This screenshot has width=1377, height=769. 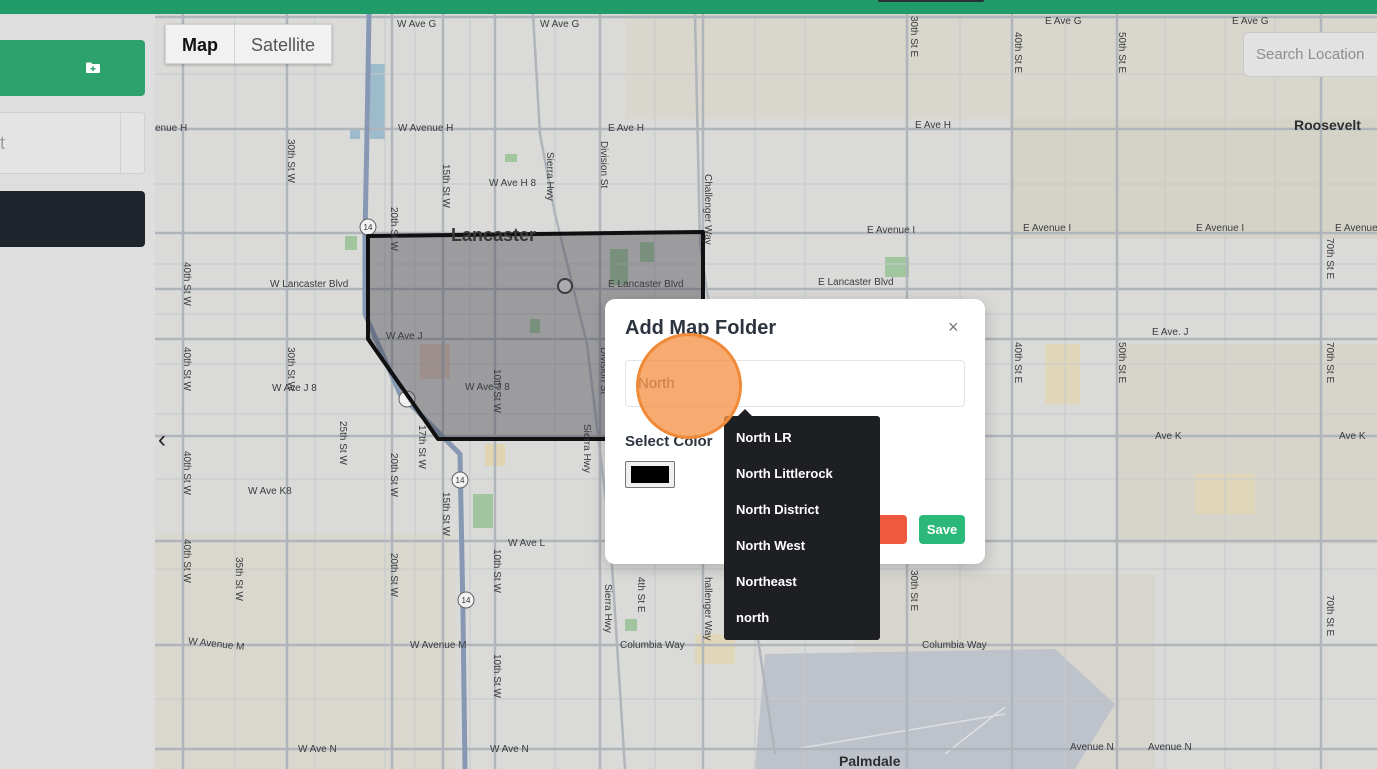 What do you see at coordinates (72, 219) in the screenshot?
I see `dark-action-button` at bounding box center [72, 219].